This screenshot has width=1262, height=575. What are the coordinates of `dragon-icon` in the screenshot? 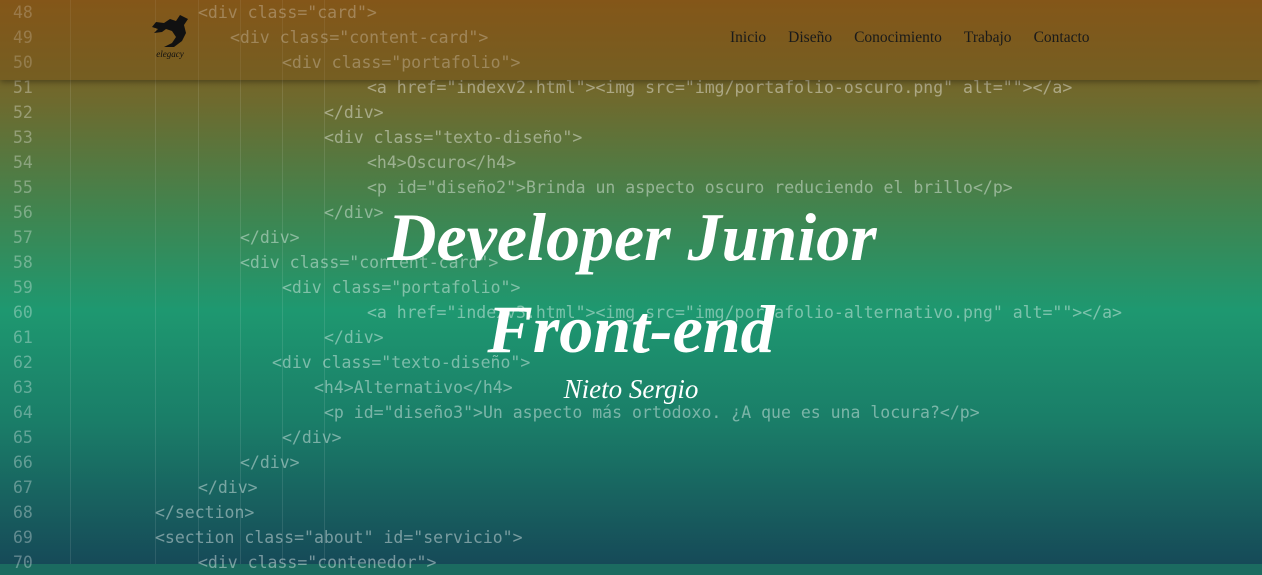 It's located at (170, 31).